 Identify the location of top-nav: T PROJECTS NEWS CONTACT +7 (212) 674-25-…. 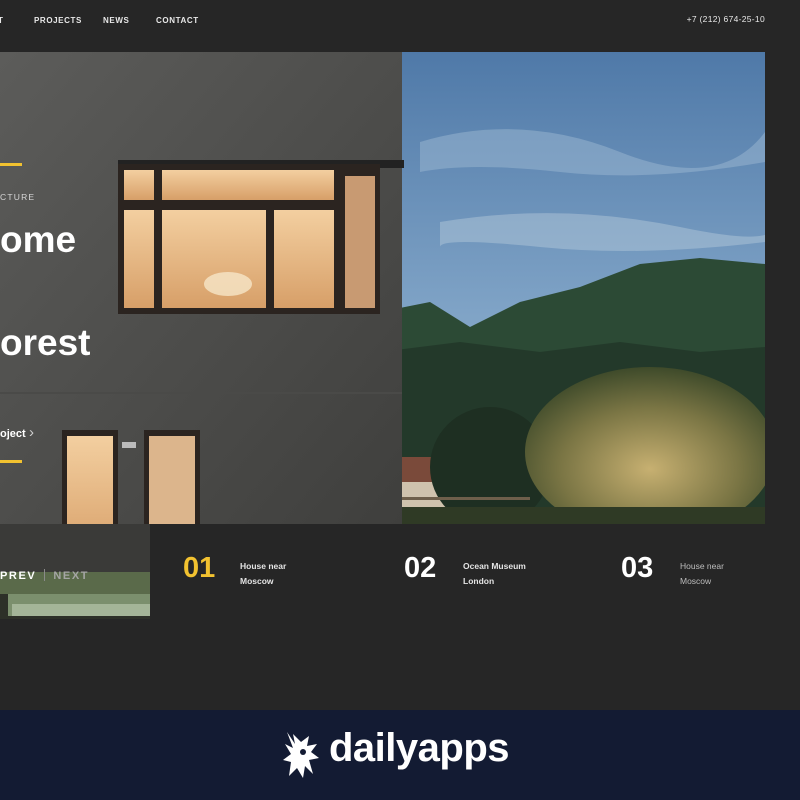
(400, 25).